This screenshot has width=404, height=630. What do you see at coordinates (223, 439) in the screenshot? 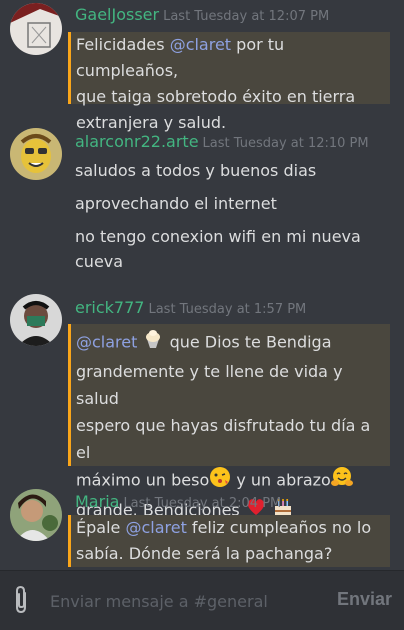
I see `message-line: espero que hayas disfrutado tu día a el` at bounding box center [223, 439].